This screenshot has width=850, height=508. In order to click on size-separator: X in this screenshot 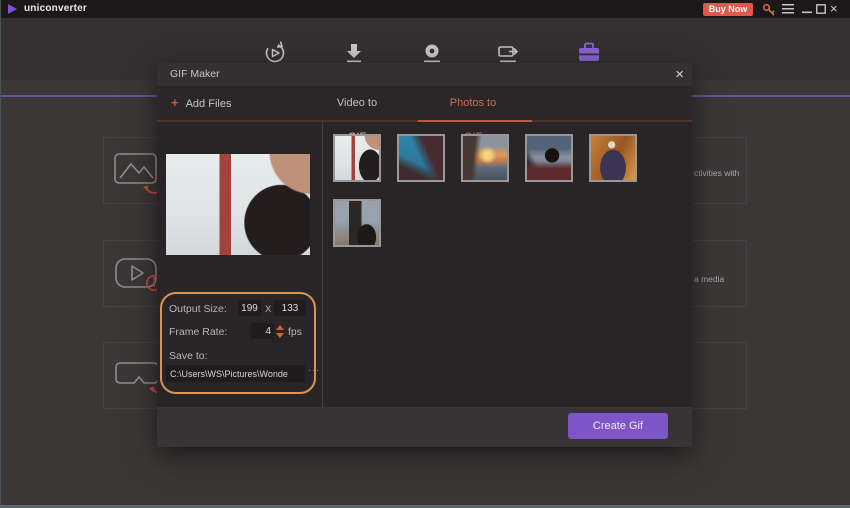, I will do `click(268, 309)`.